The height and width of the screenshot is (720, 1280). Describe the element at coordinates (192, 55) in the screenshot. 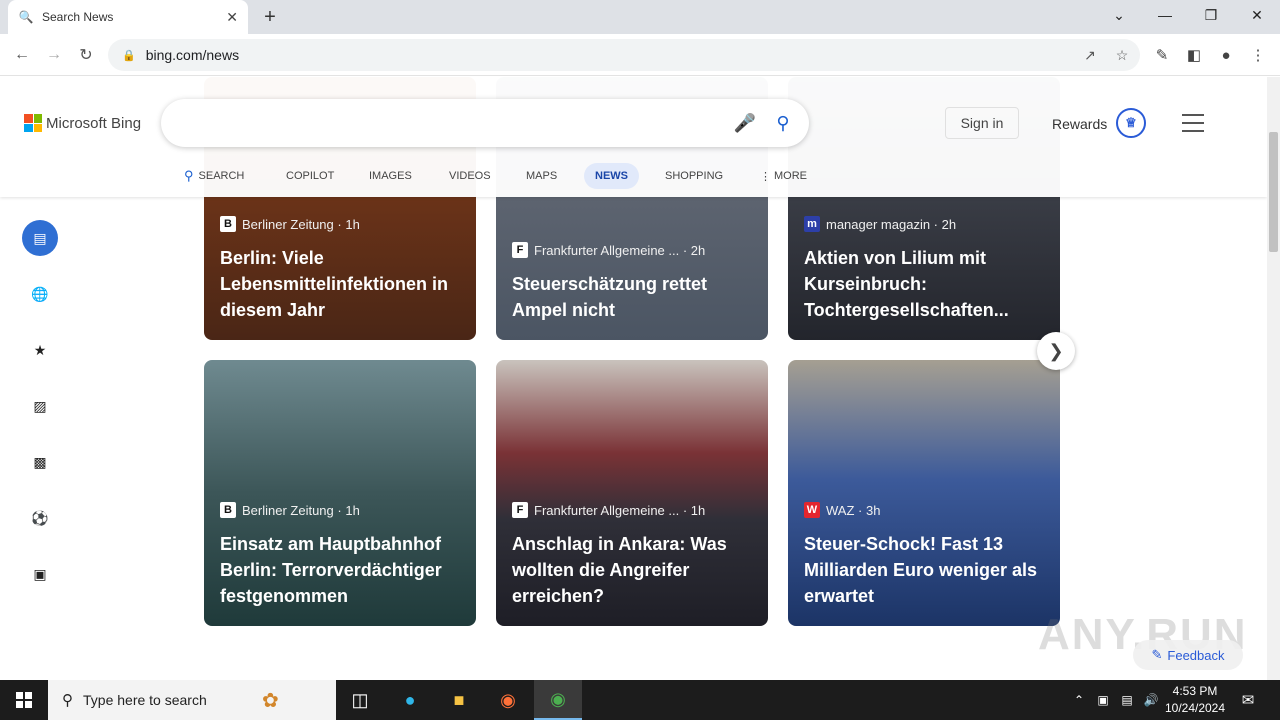

I see `url-text: bing.com/news` at that location.